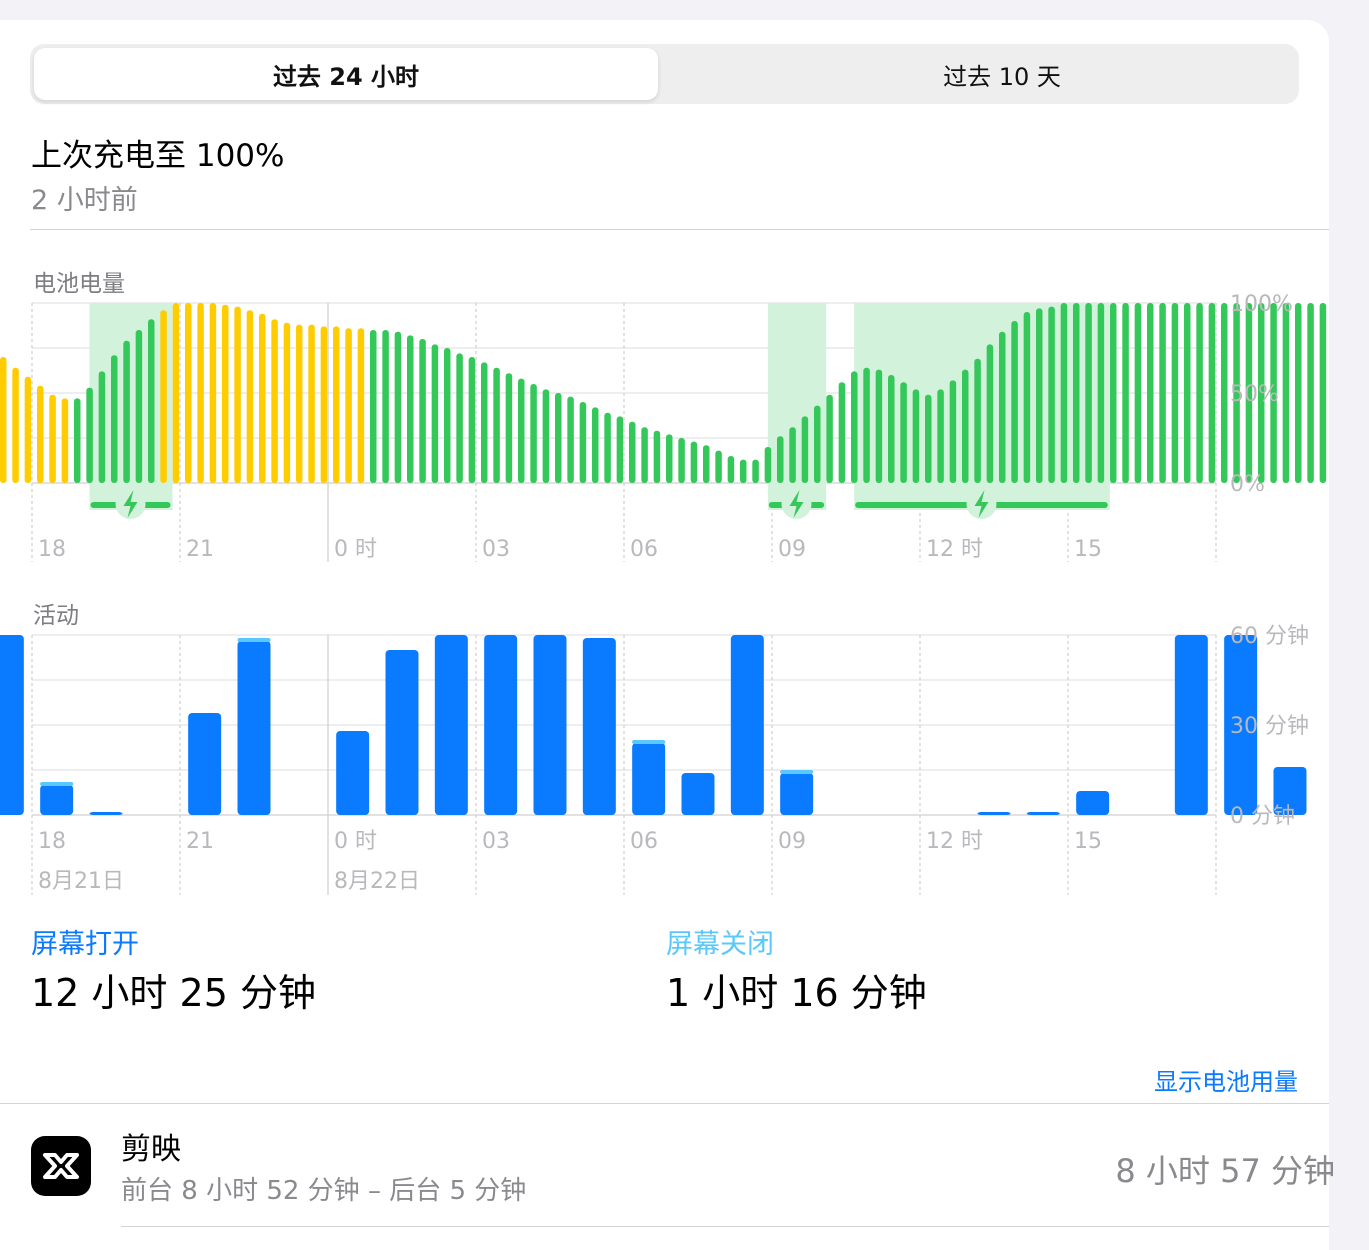 The width and height of the screenshot is (1369, 1250). Describe the element at coordinates (1262, 816) in the screenshot. I see `activity-y-tick-0: 0 分钟` at that location.